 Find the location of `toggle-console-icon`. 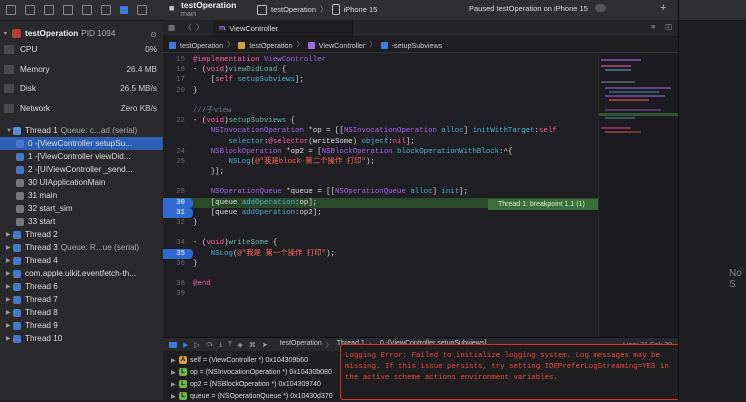

toggle-console-icon is located at coordinates (173, 345).